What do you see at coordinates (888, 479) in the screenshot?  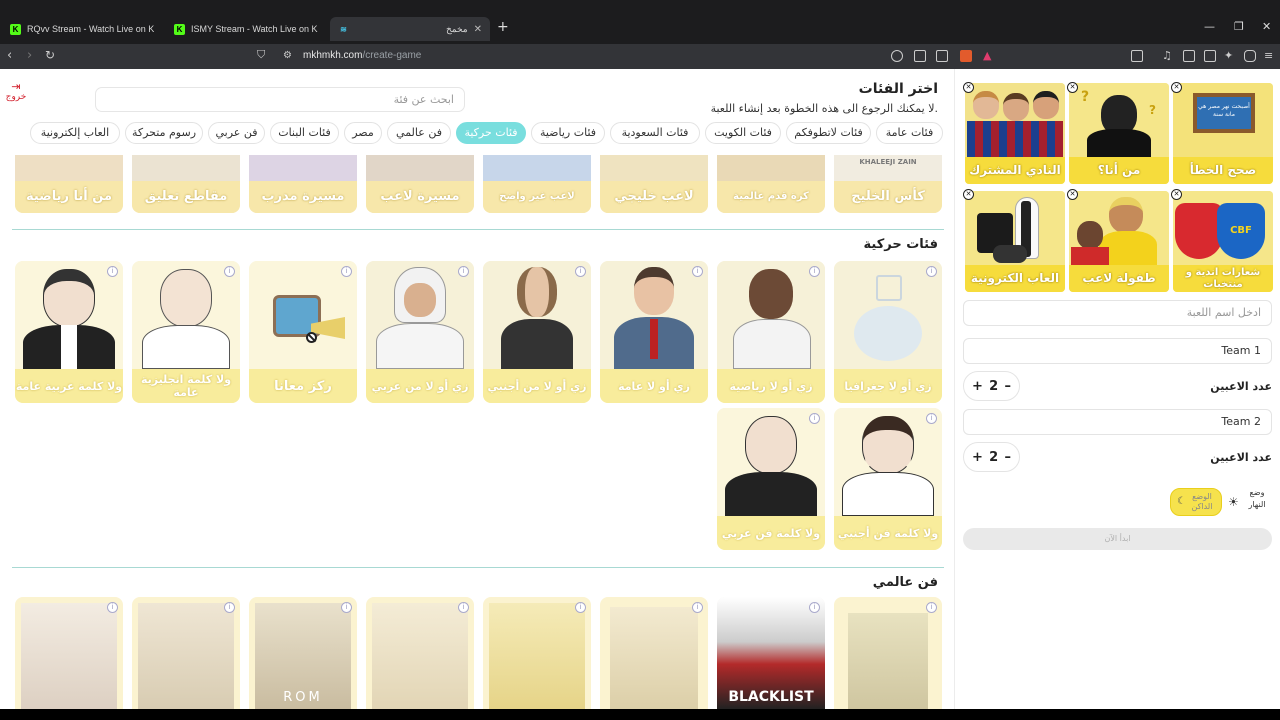 I see `category-card: ولا كلمة فن أجنبي i` at bounding box center [888, 479].